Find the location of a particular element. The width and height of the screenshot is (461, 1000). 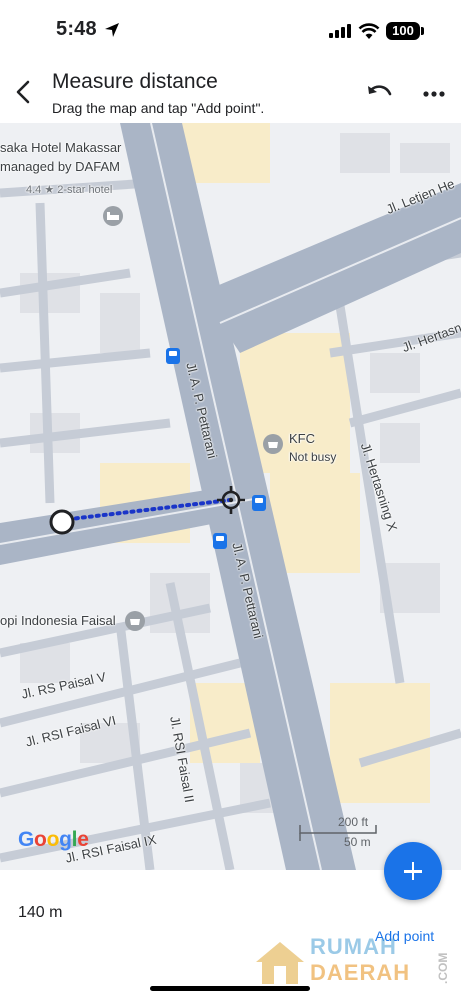

google-logo: Google is located at coordinates (53, 840).